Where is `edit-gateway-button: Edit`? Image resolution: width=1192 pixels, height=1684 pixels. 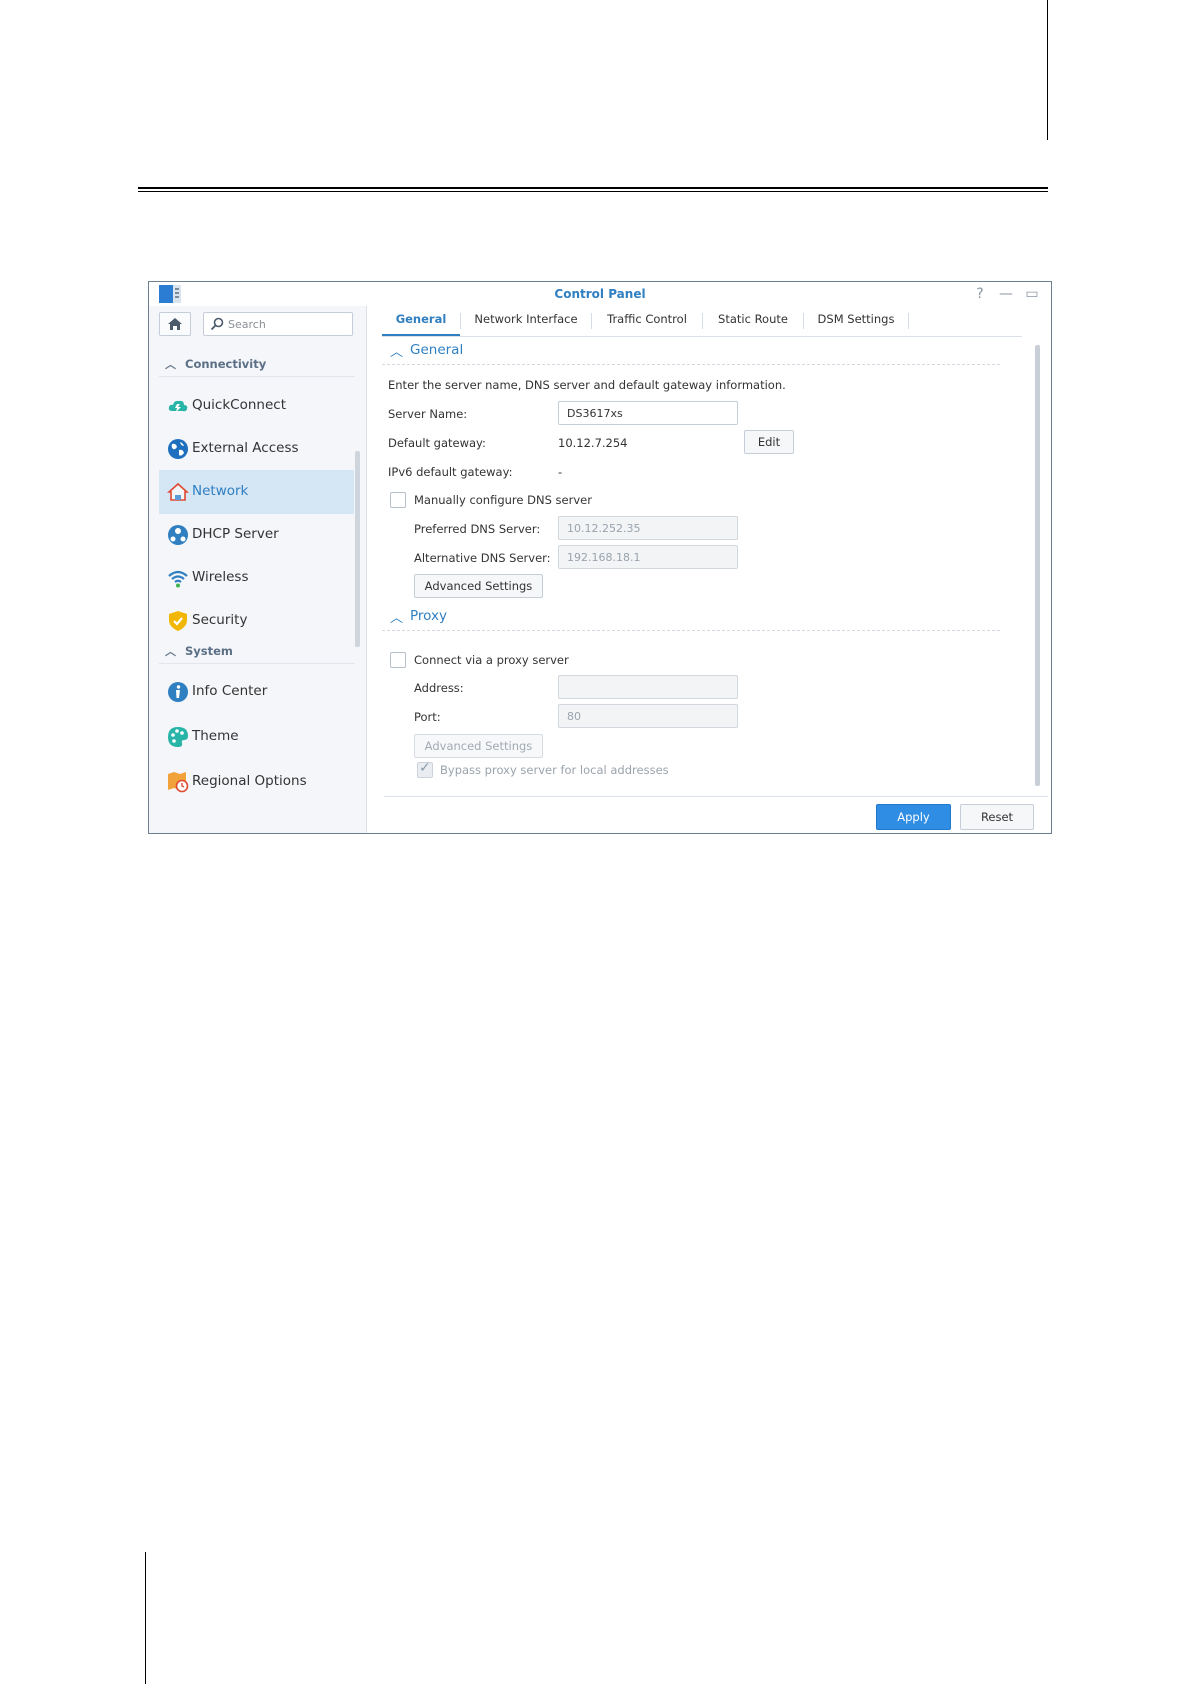 edit-gateway-button: Edit is located at coordinates (769, 442).